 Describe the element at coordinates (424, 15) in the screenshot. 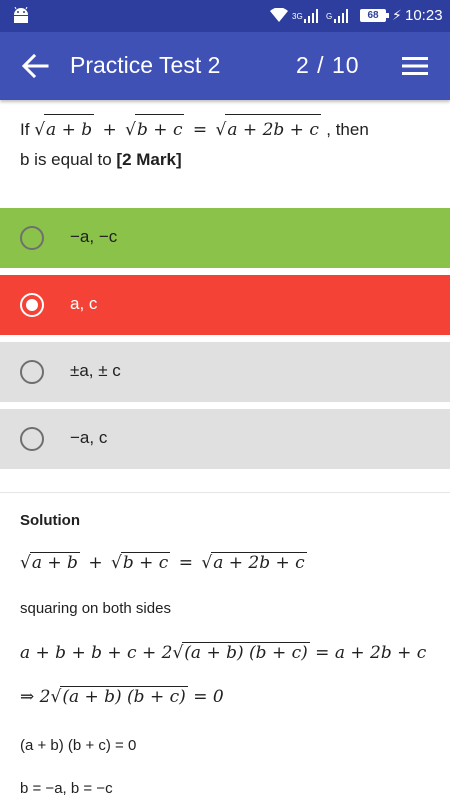

I see `clock: 10:23` at that location.